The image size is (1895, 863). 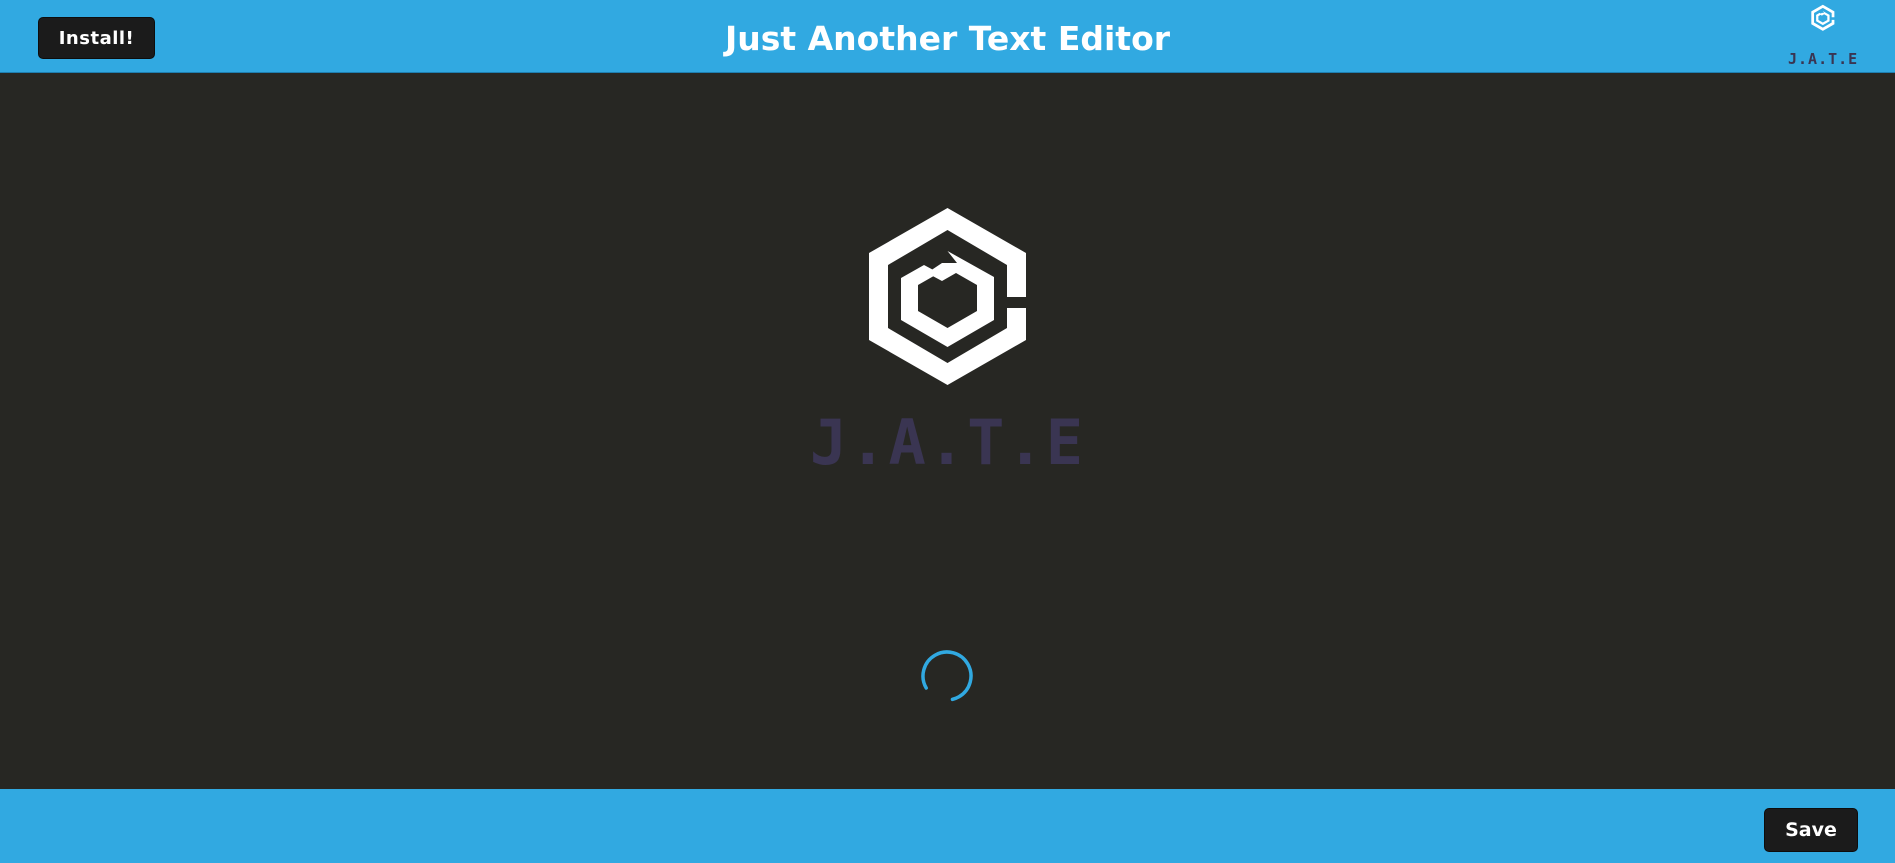 What do you see at coordinates (1823, 59) in the screenshot?
I see `header-logo-text: J.A.T.E` at bounding box center [1823, 59].